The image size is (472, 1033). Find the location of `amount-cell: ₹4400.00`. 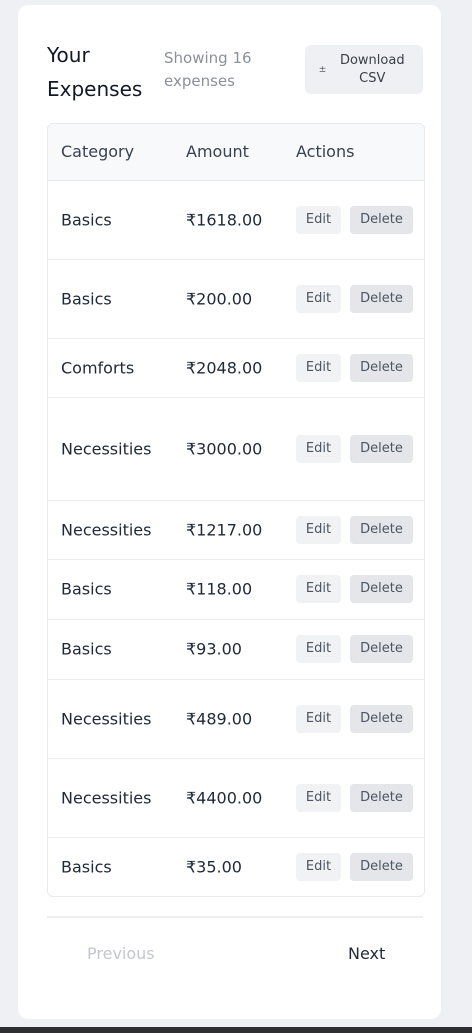

amount-cell: ₹4400.00 is located at coordinates (224, 797).